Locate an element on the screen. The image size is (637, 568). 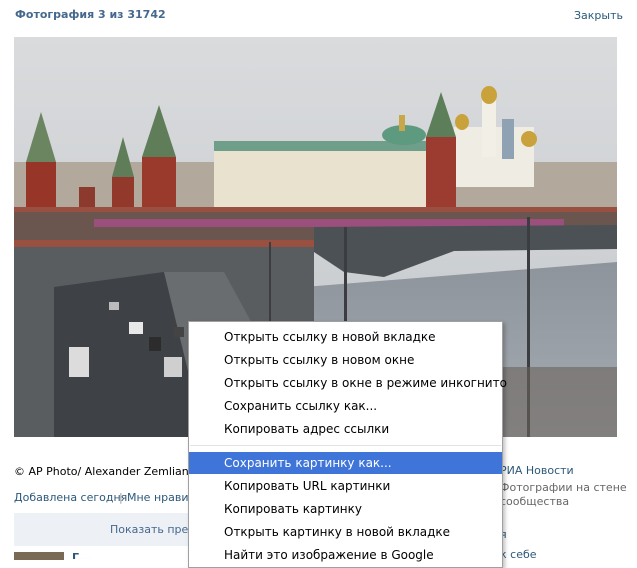
show-comments-link: Показать предыдущие комментарии is located at coordinates (149, 529).